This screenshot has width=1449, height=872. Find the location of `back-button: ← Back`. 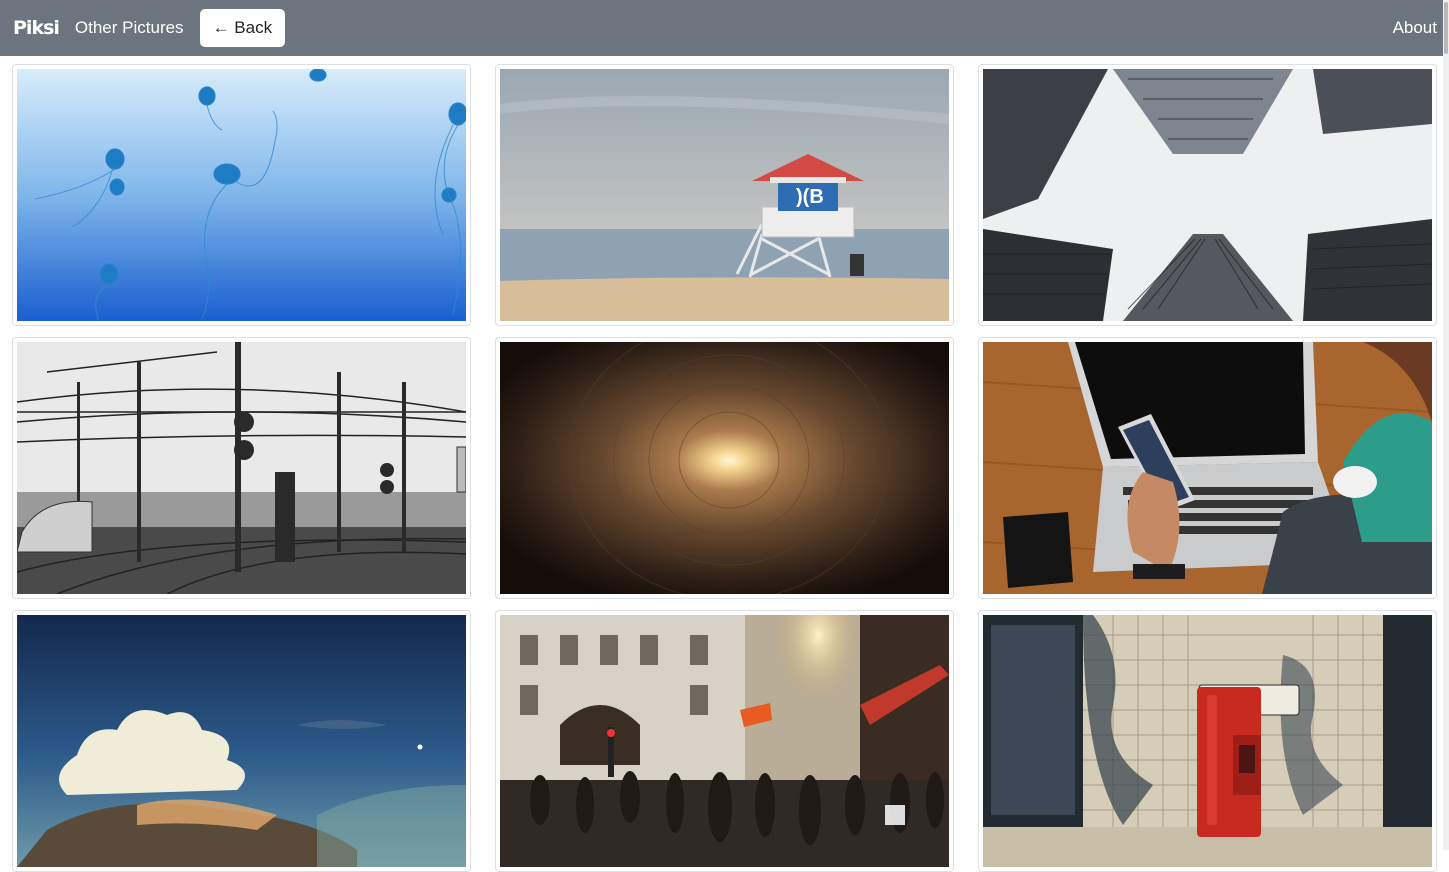

back-button: ← Back is located at coordinates (242, 28).